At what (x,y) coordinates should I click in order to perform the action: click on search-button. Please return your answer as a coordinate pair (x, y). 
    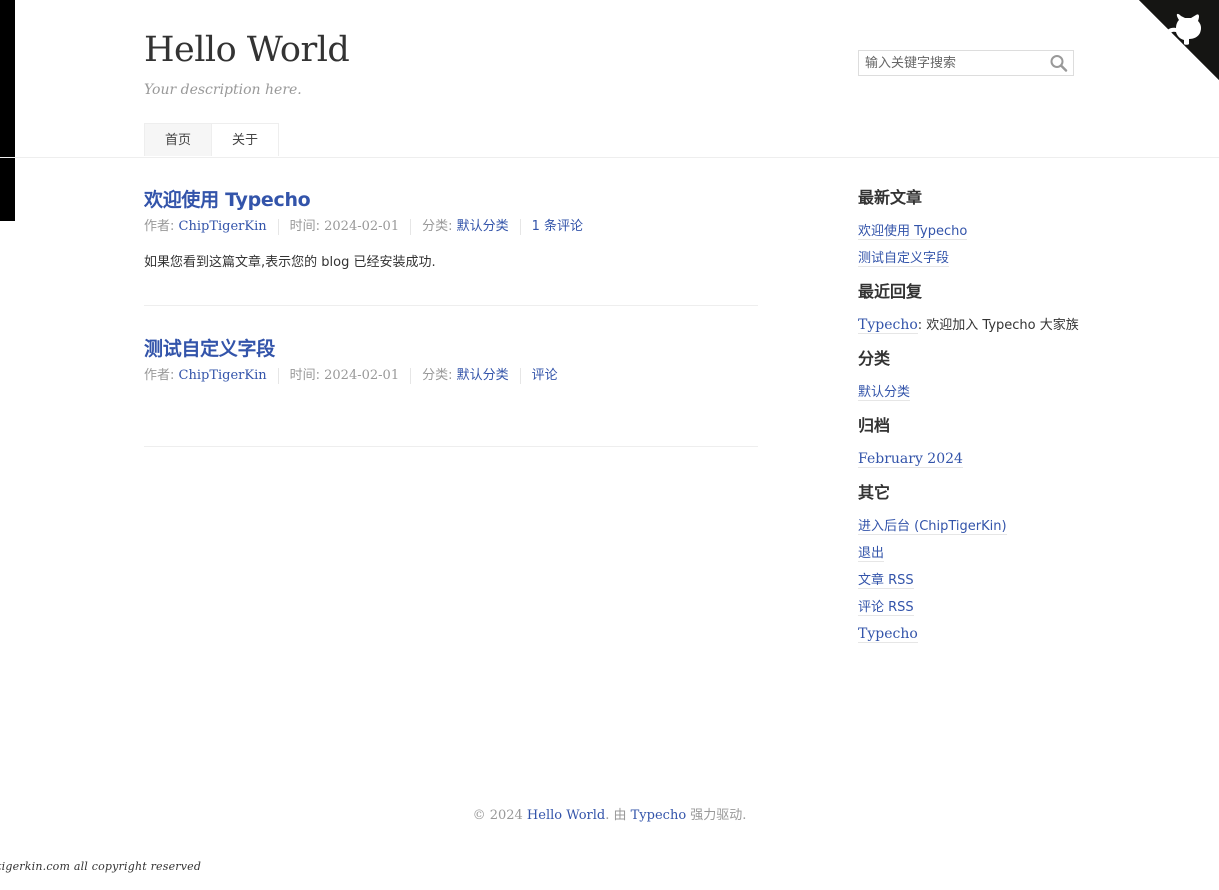
    Looking at the image, I should click on (1059, 63).